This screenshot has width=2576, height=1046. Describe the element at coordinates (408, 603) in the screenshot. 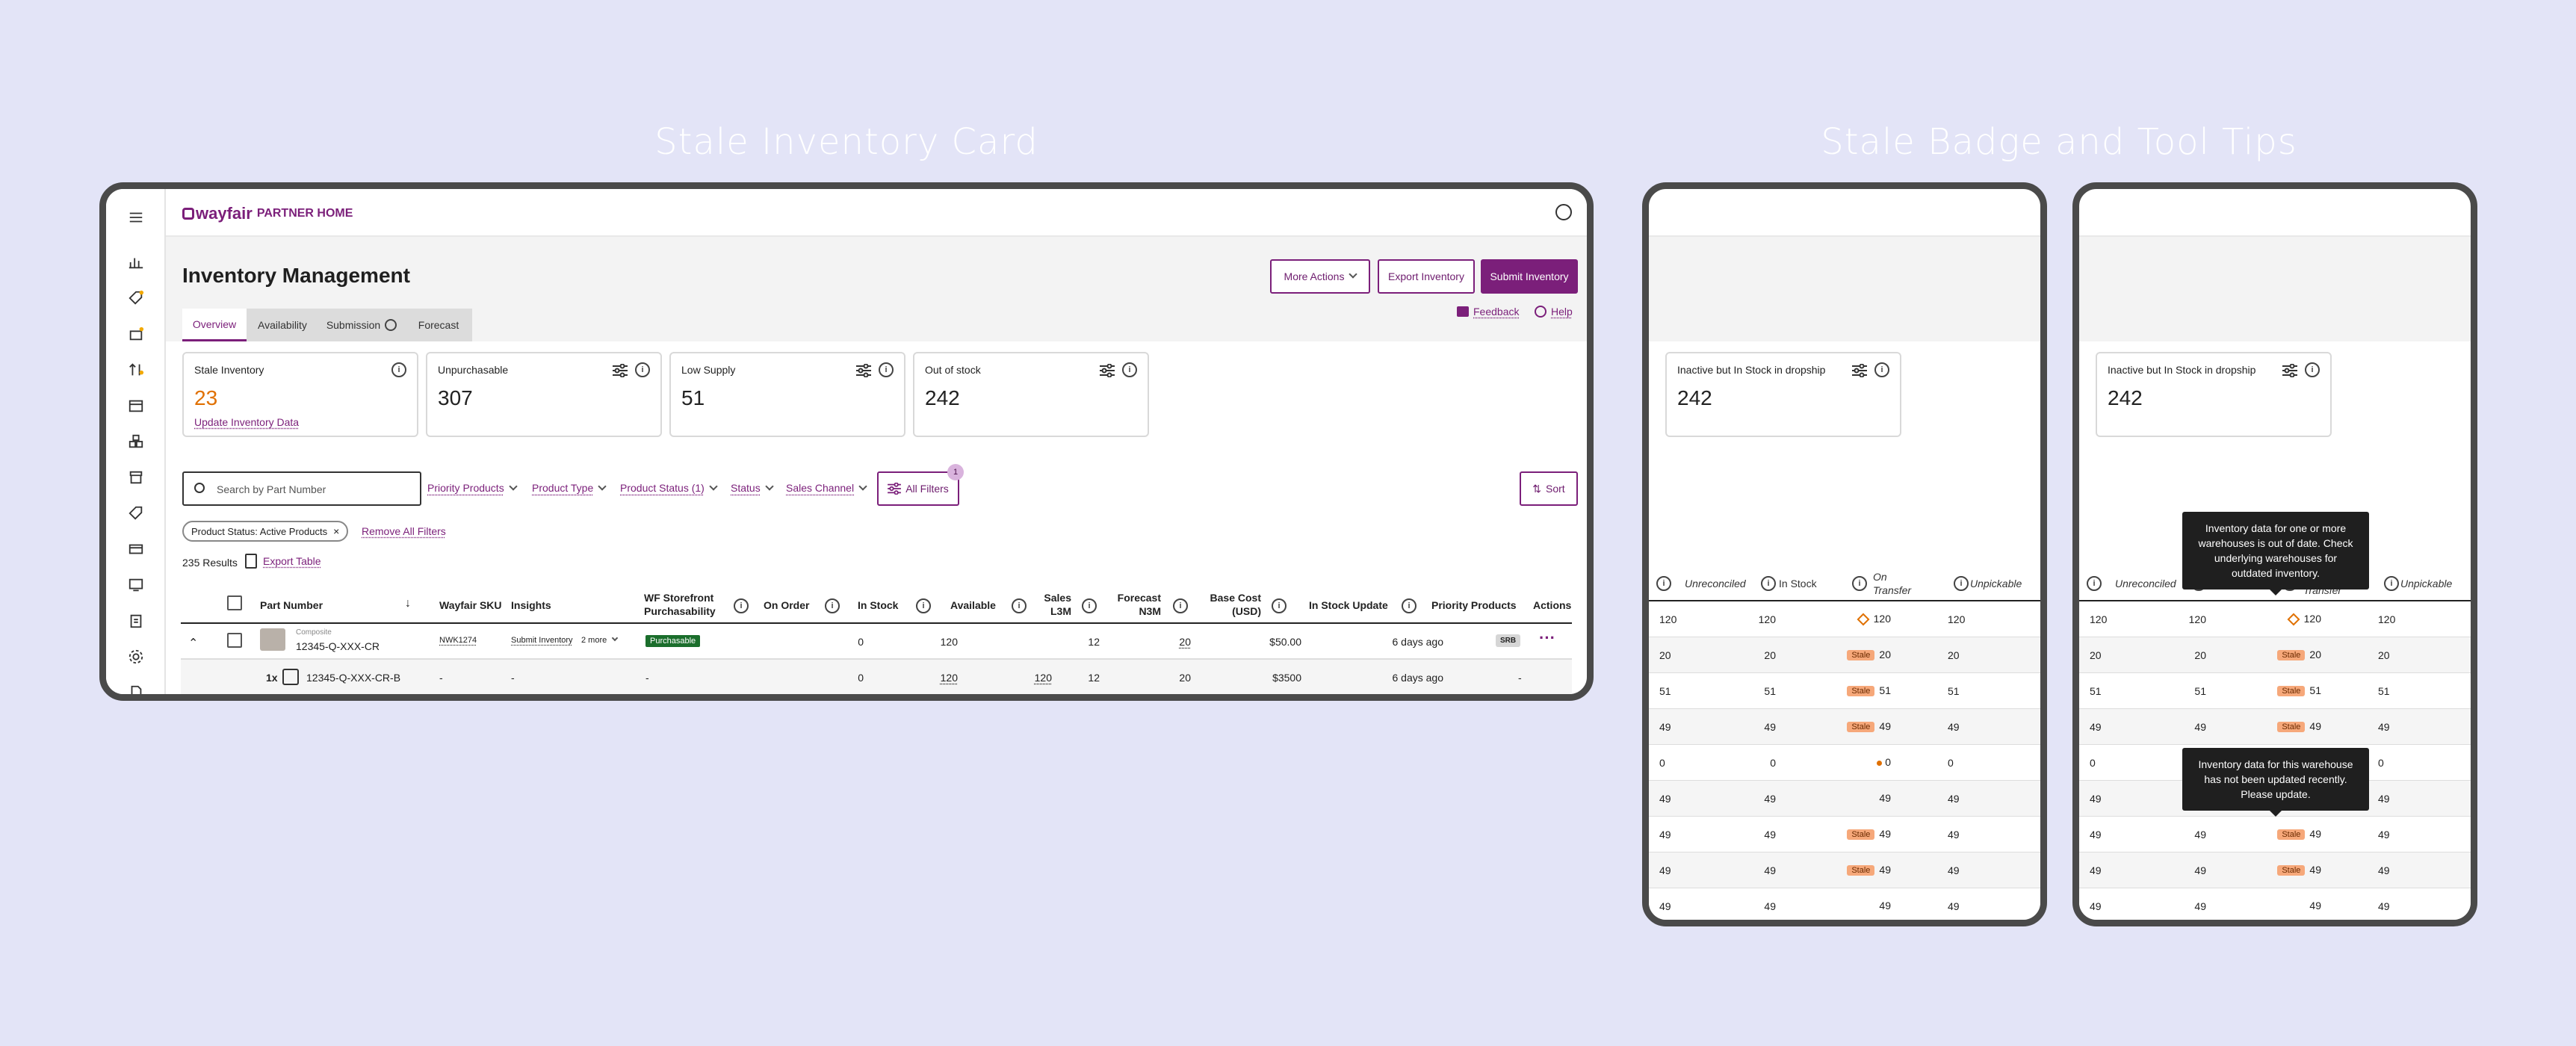

I see `sort-down-arrow-icon: ↓` at that location.